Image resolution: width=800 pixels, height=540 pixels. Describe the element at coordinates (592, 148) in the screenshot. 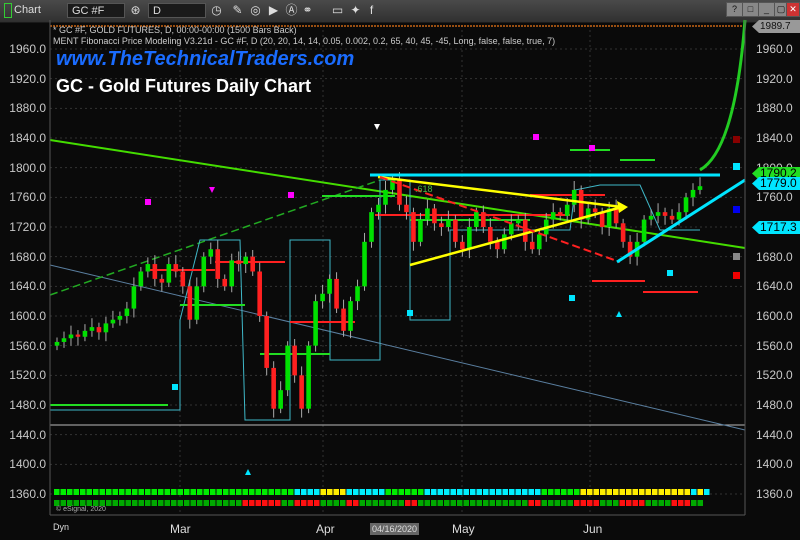

I see `magenta-marker` at that location.